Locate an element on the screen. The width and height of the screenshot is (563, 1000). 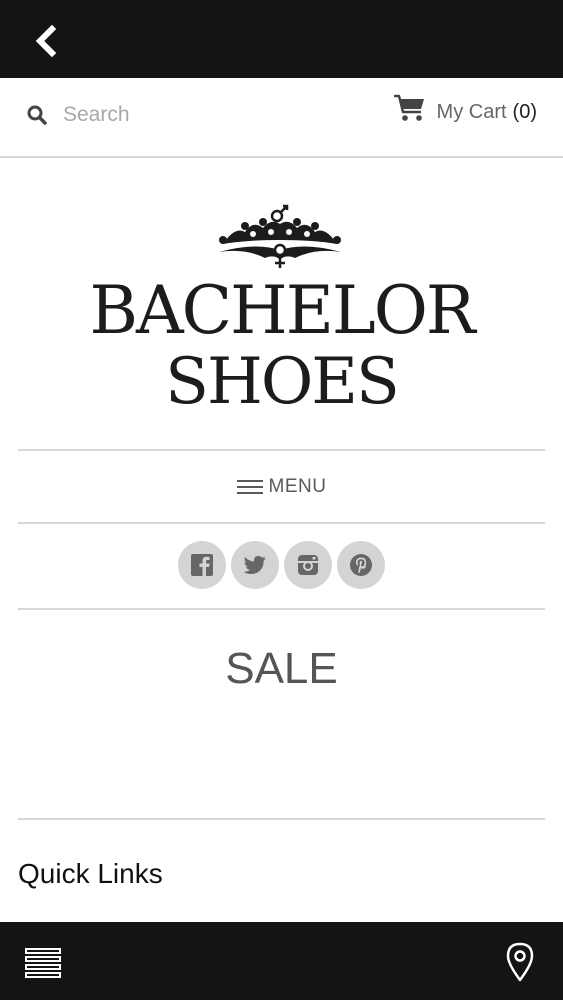
cart-link: My Cart (0) is located at coordinates (465, 112).